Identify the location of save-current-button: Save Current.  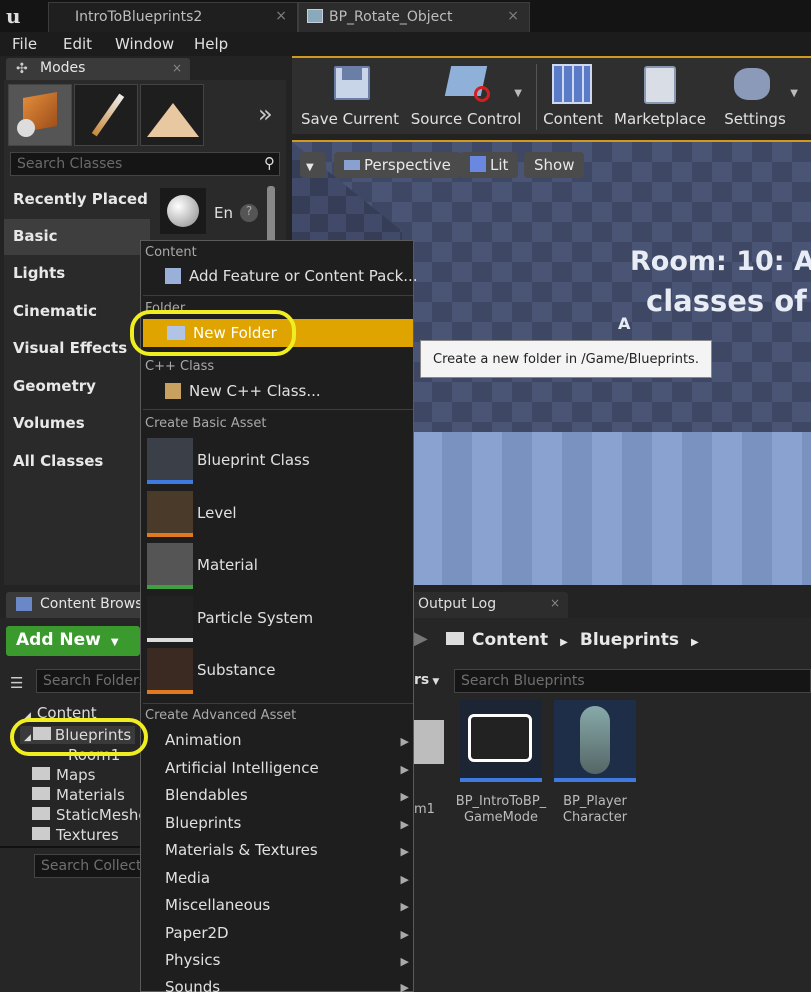
(350, 96).